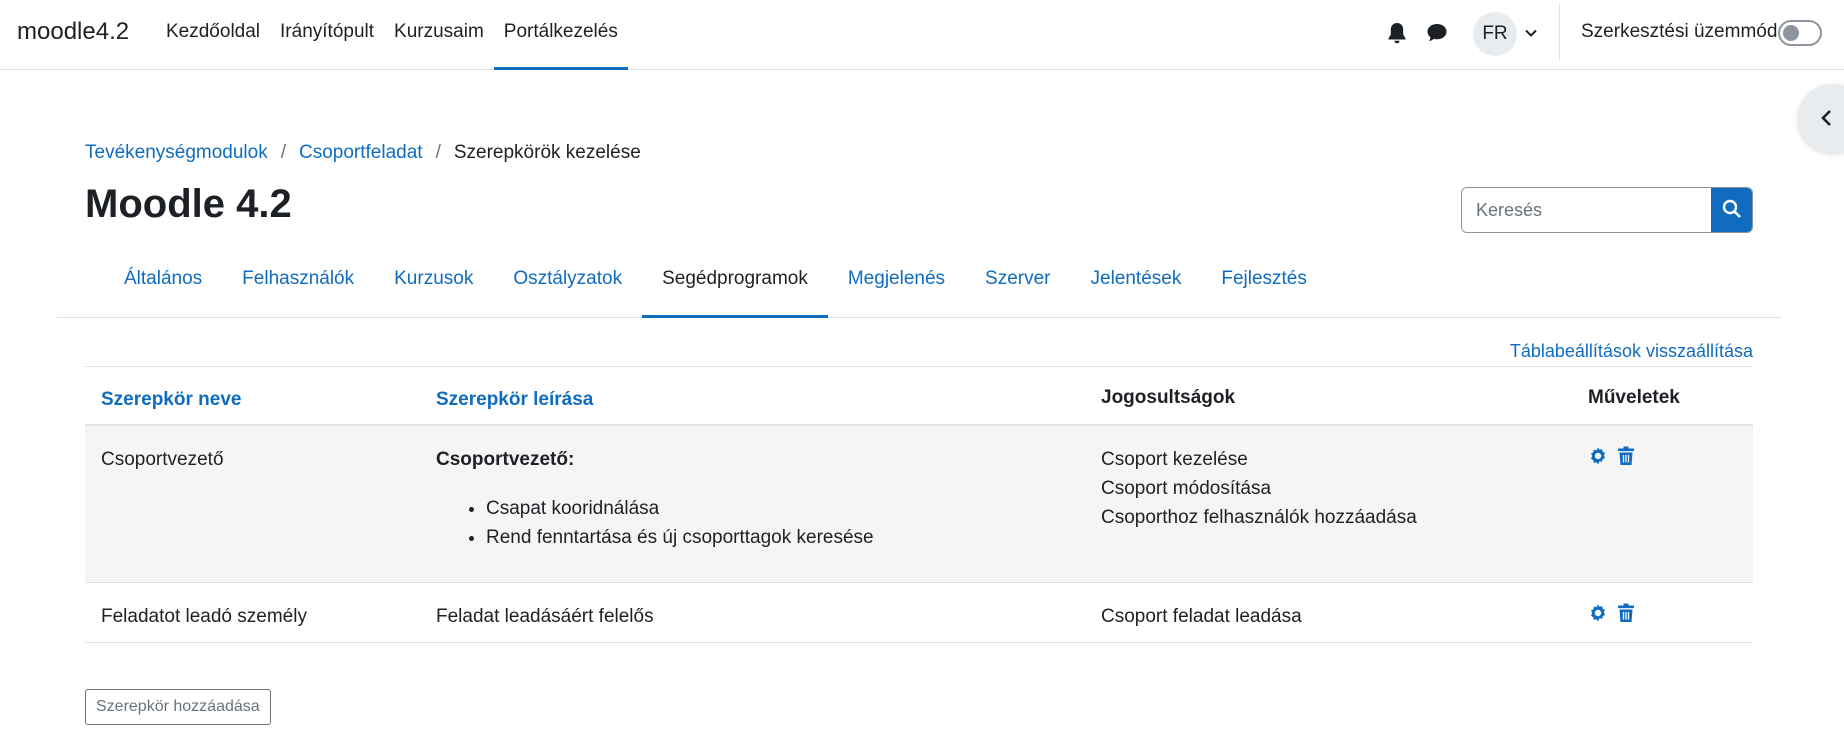  What do you see at coordinates (73, 32) in the screenshot?
I see `site-brand: moodle4.2` at bounding box center [73, 32].